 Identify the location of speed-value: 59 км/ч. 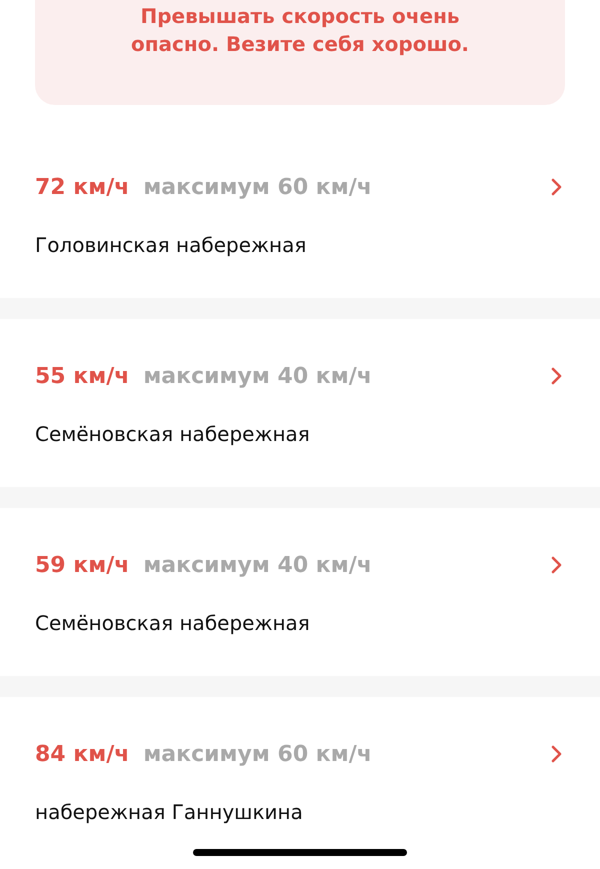
(82, 565).